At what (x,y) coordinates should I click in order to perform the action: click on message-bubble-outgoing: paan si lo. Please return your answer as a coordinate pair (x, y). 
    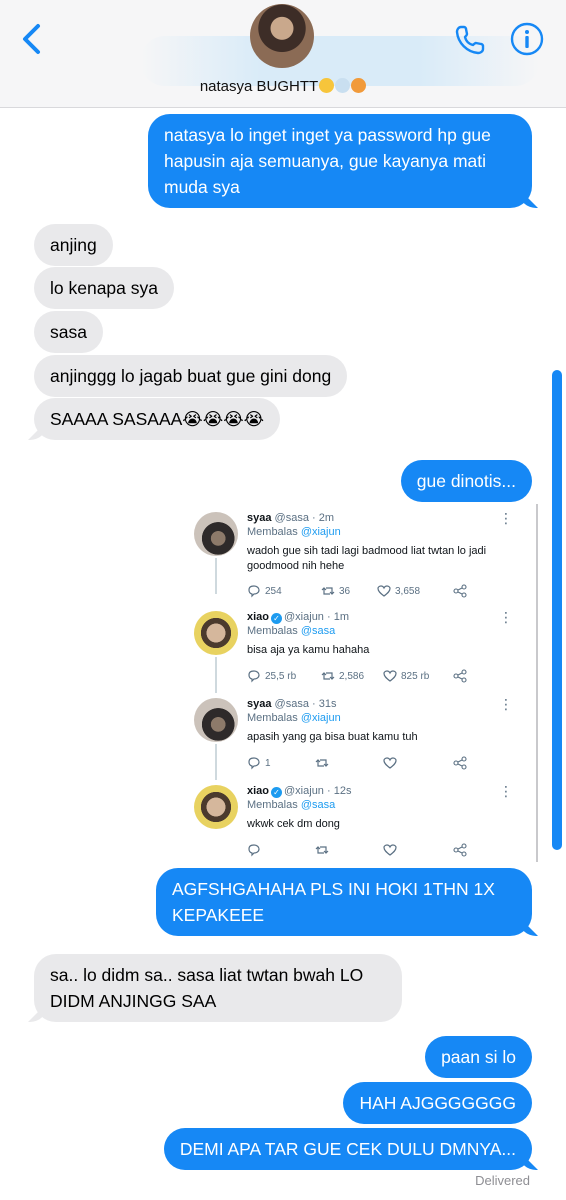
    Looking at the image, I should click on (478, 1057).